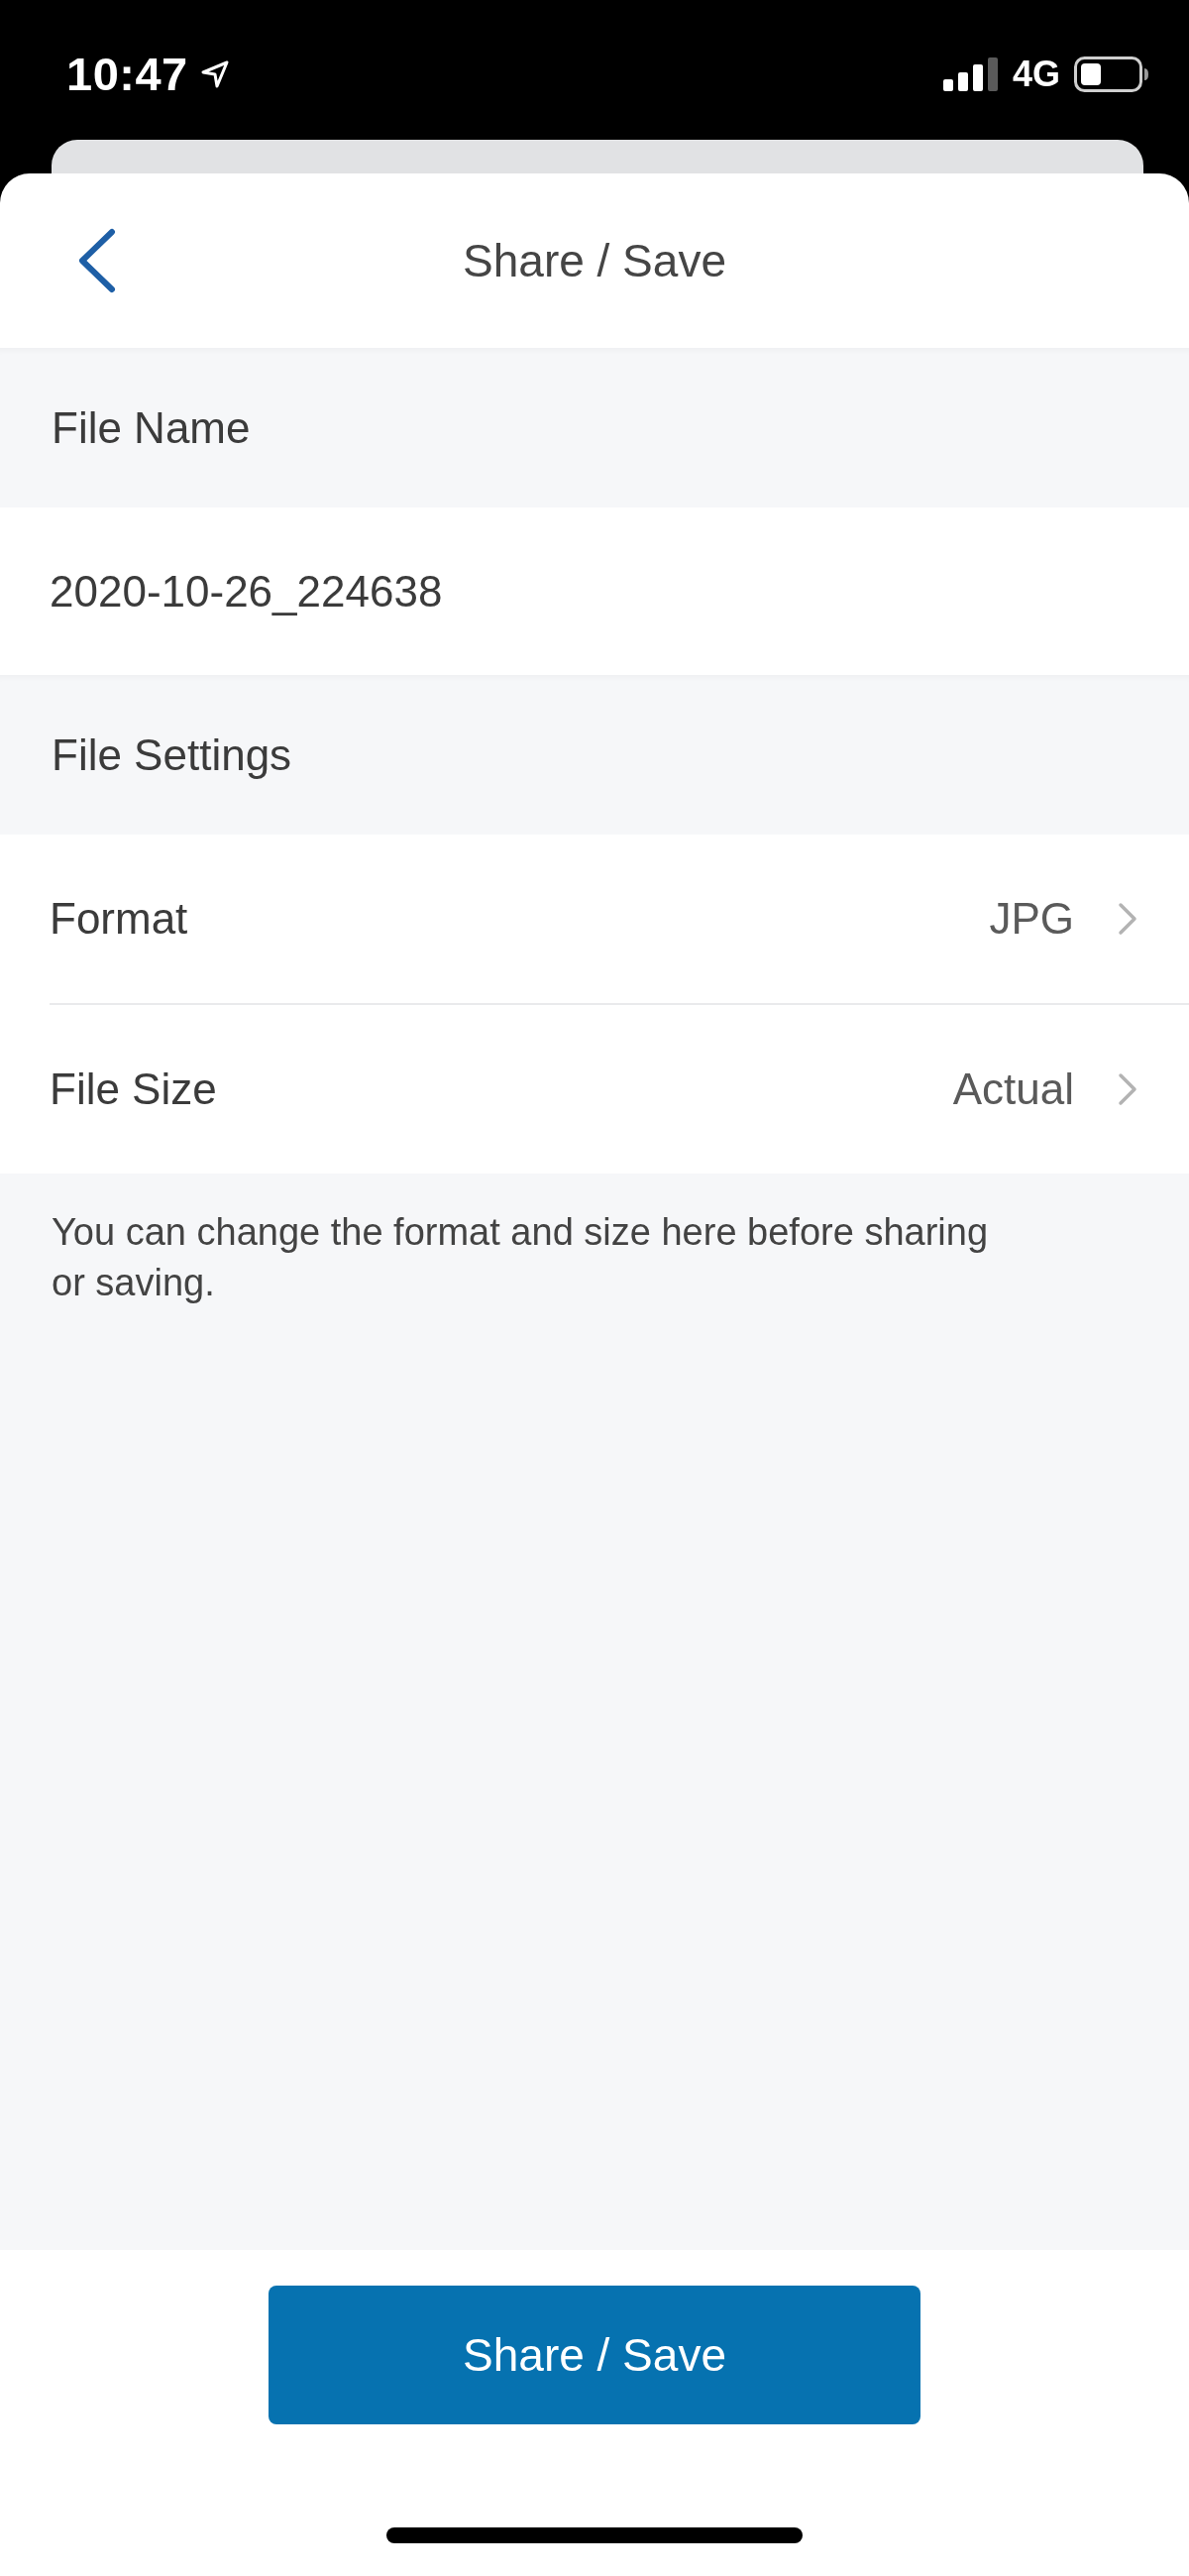  I want to click on row-label: Format, so click(119, 919).